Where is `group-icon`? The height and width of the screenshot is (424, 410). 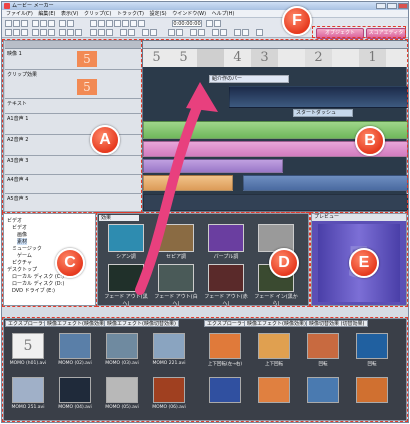 group-icon is located at coordinates (51, 32).